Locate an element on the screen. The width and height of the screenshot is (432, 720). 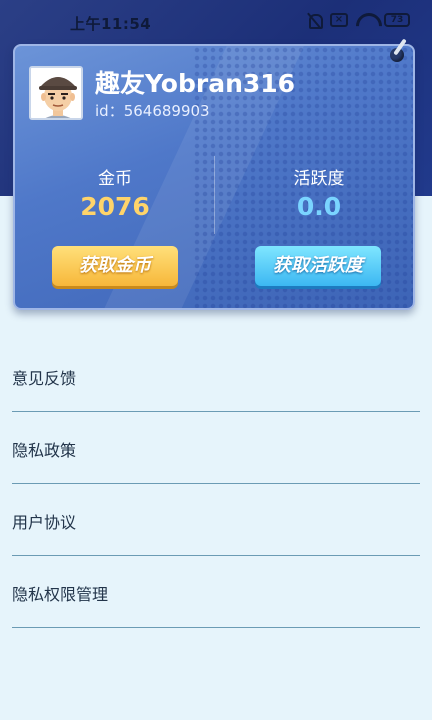
status-icons: × 73 is located at coordinates (358, 20).